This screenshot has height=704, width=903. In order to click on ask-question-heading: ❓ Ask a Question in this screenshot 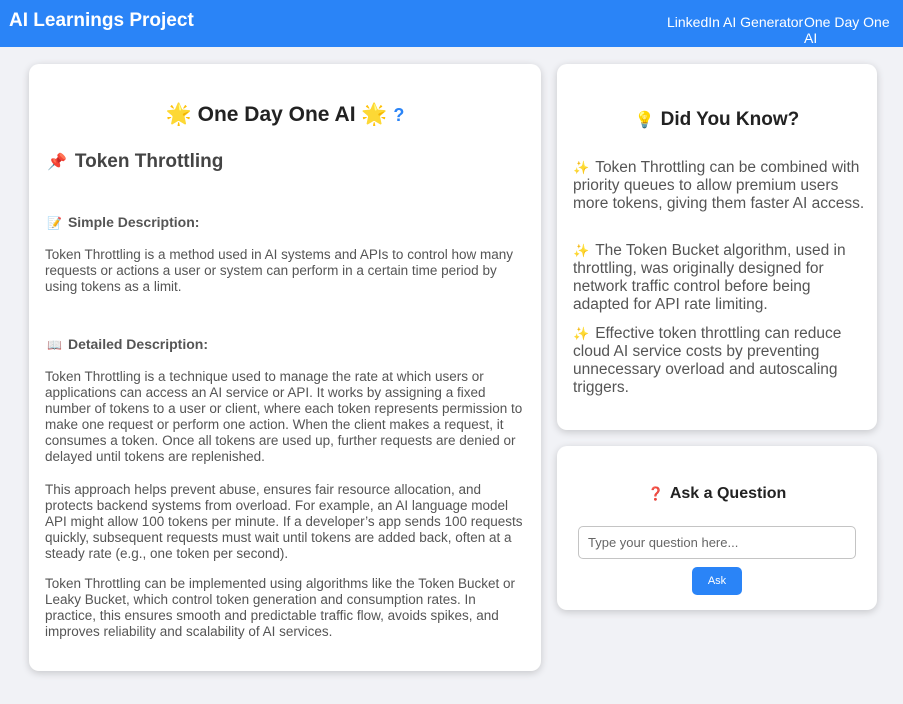, I will do `click(717, 494)`.